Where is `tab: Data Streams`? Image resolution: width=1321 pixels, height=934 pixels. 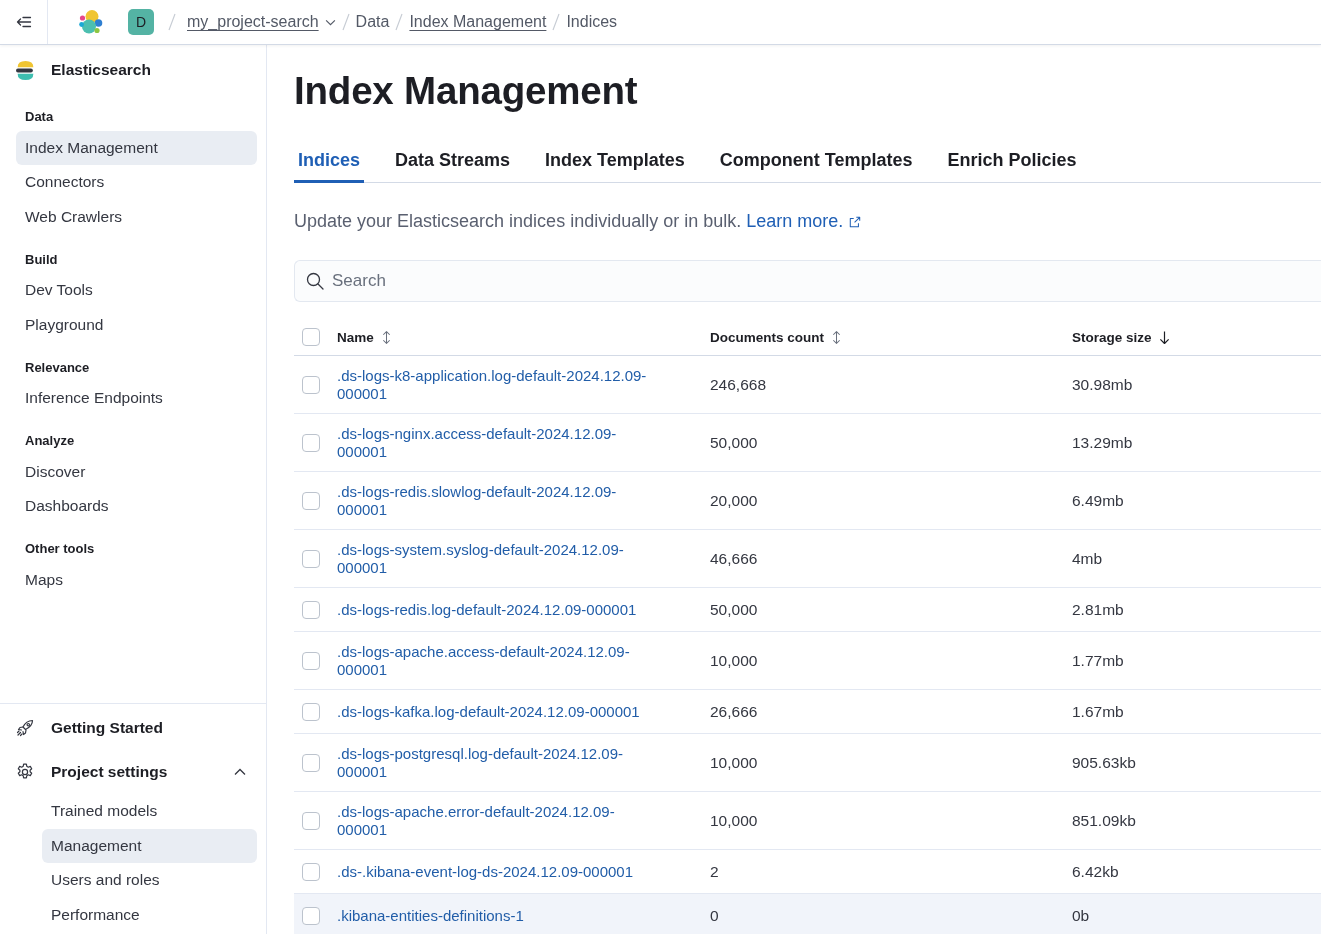 tab: Data Streams is located at coordinates (453, 162).